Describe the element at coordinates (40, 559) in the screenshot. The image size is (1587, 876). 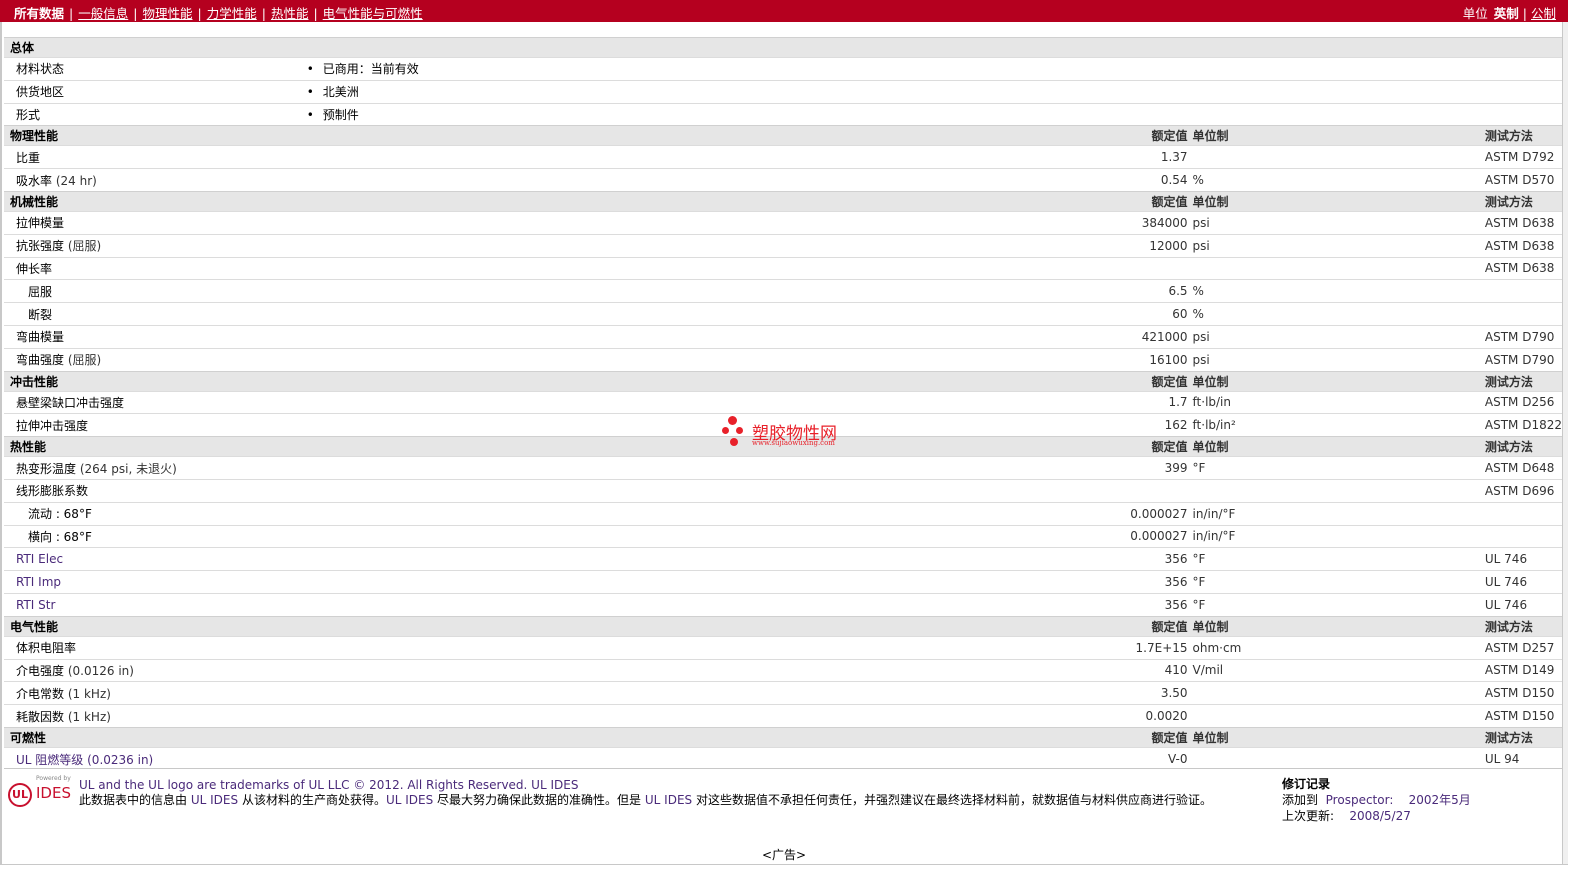
I see `property-label: RTI Elec` at that location.